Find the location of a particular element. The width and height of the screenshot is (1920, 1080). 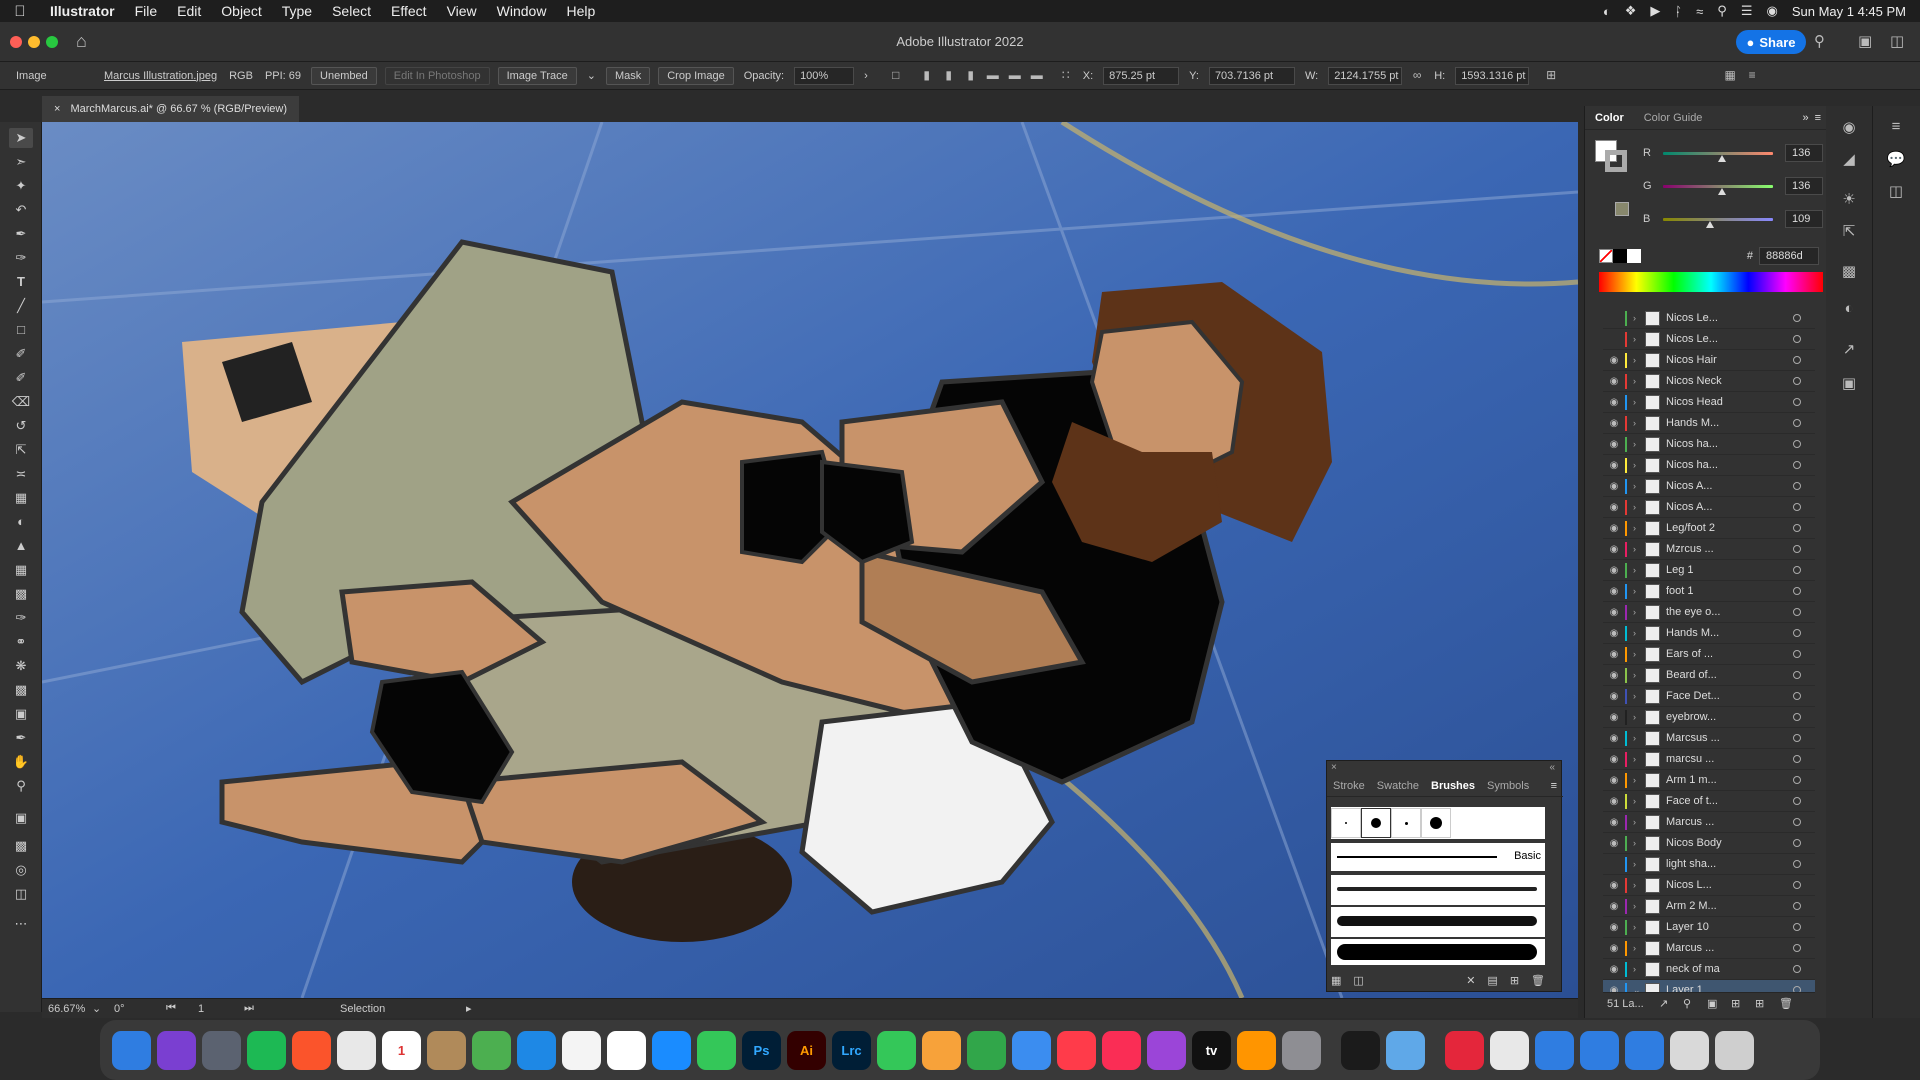

menu-view: View is located at coordinates (462, 11).